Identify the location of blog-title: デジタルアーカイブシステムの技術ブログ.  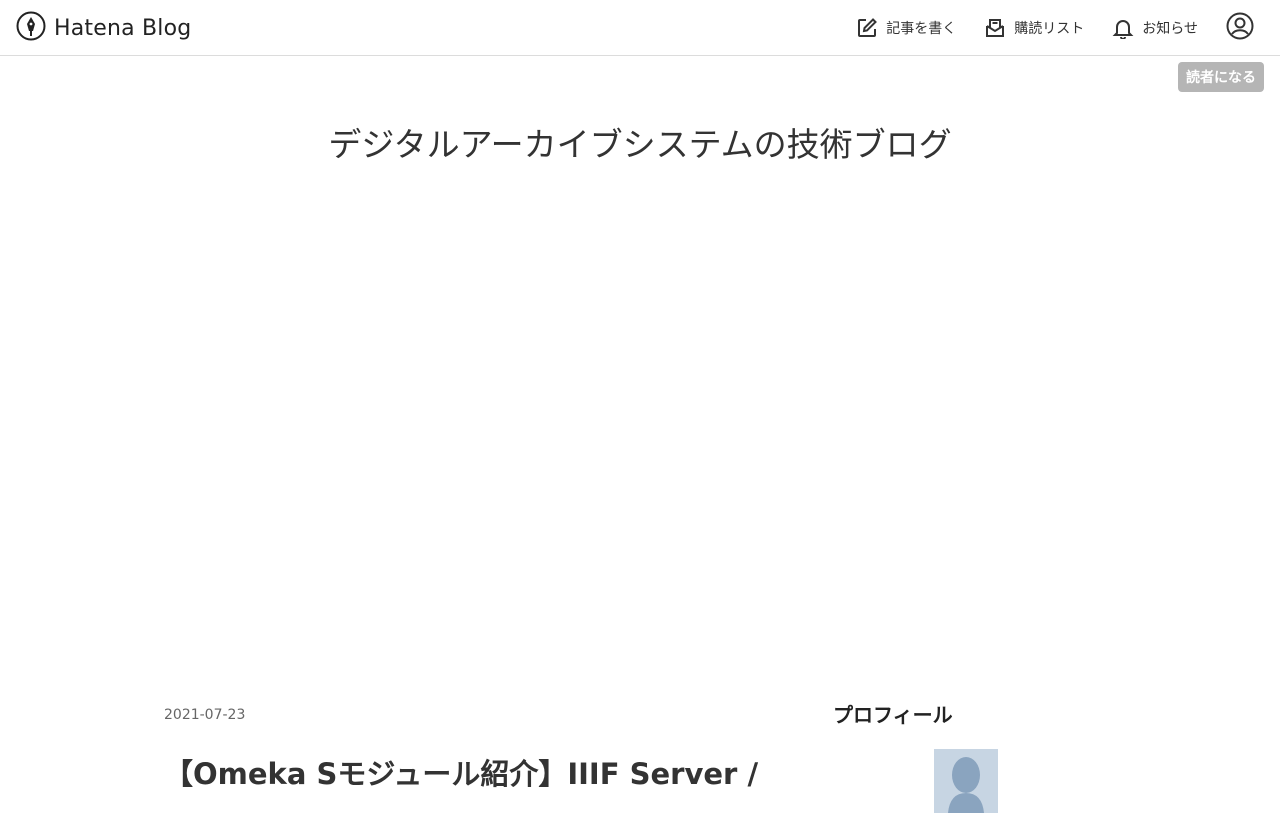
(640, 142).